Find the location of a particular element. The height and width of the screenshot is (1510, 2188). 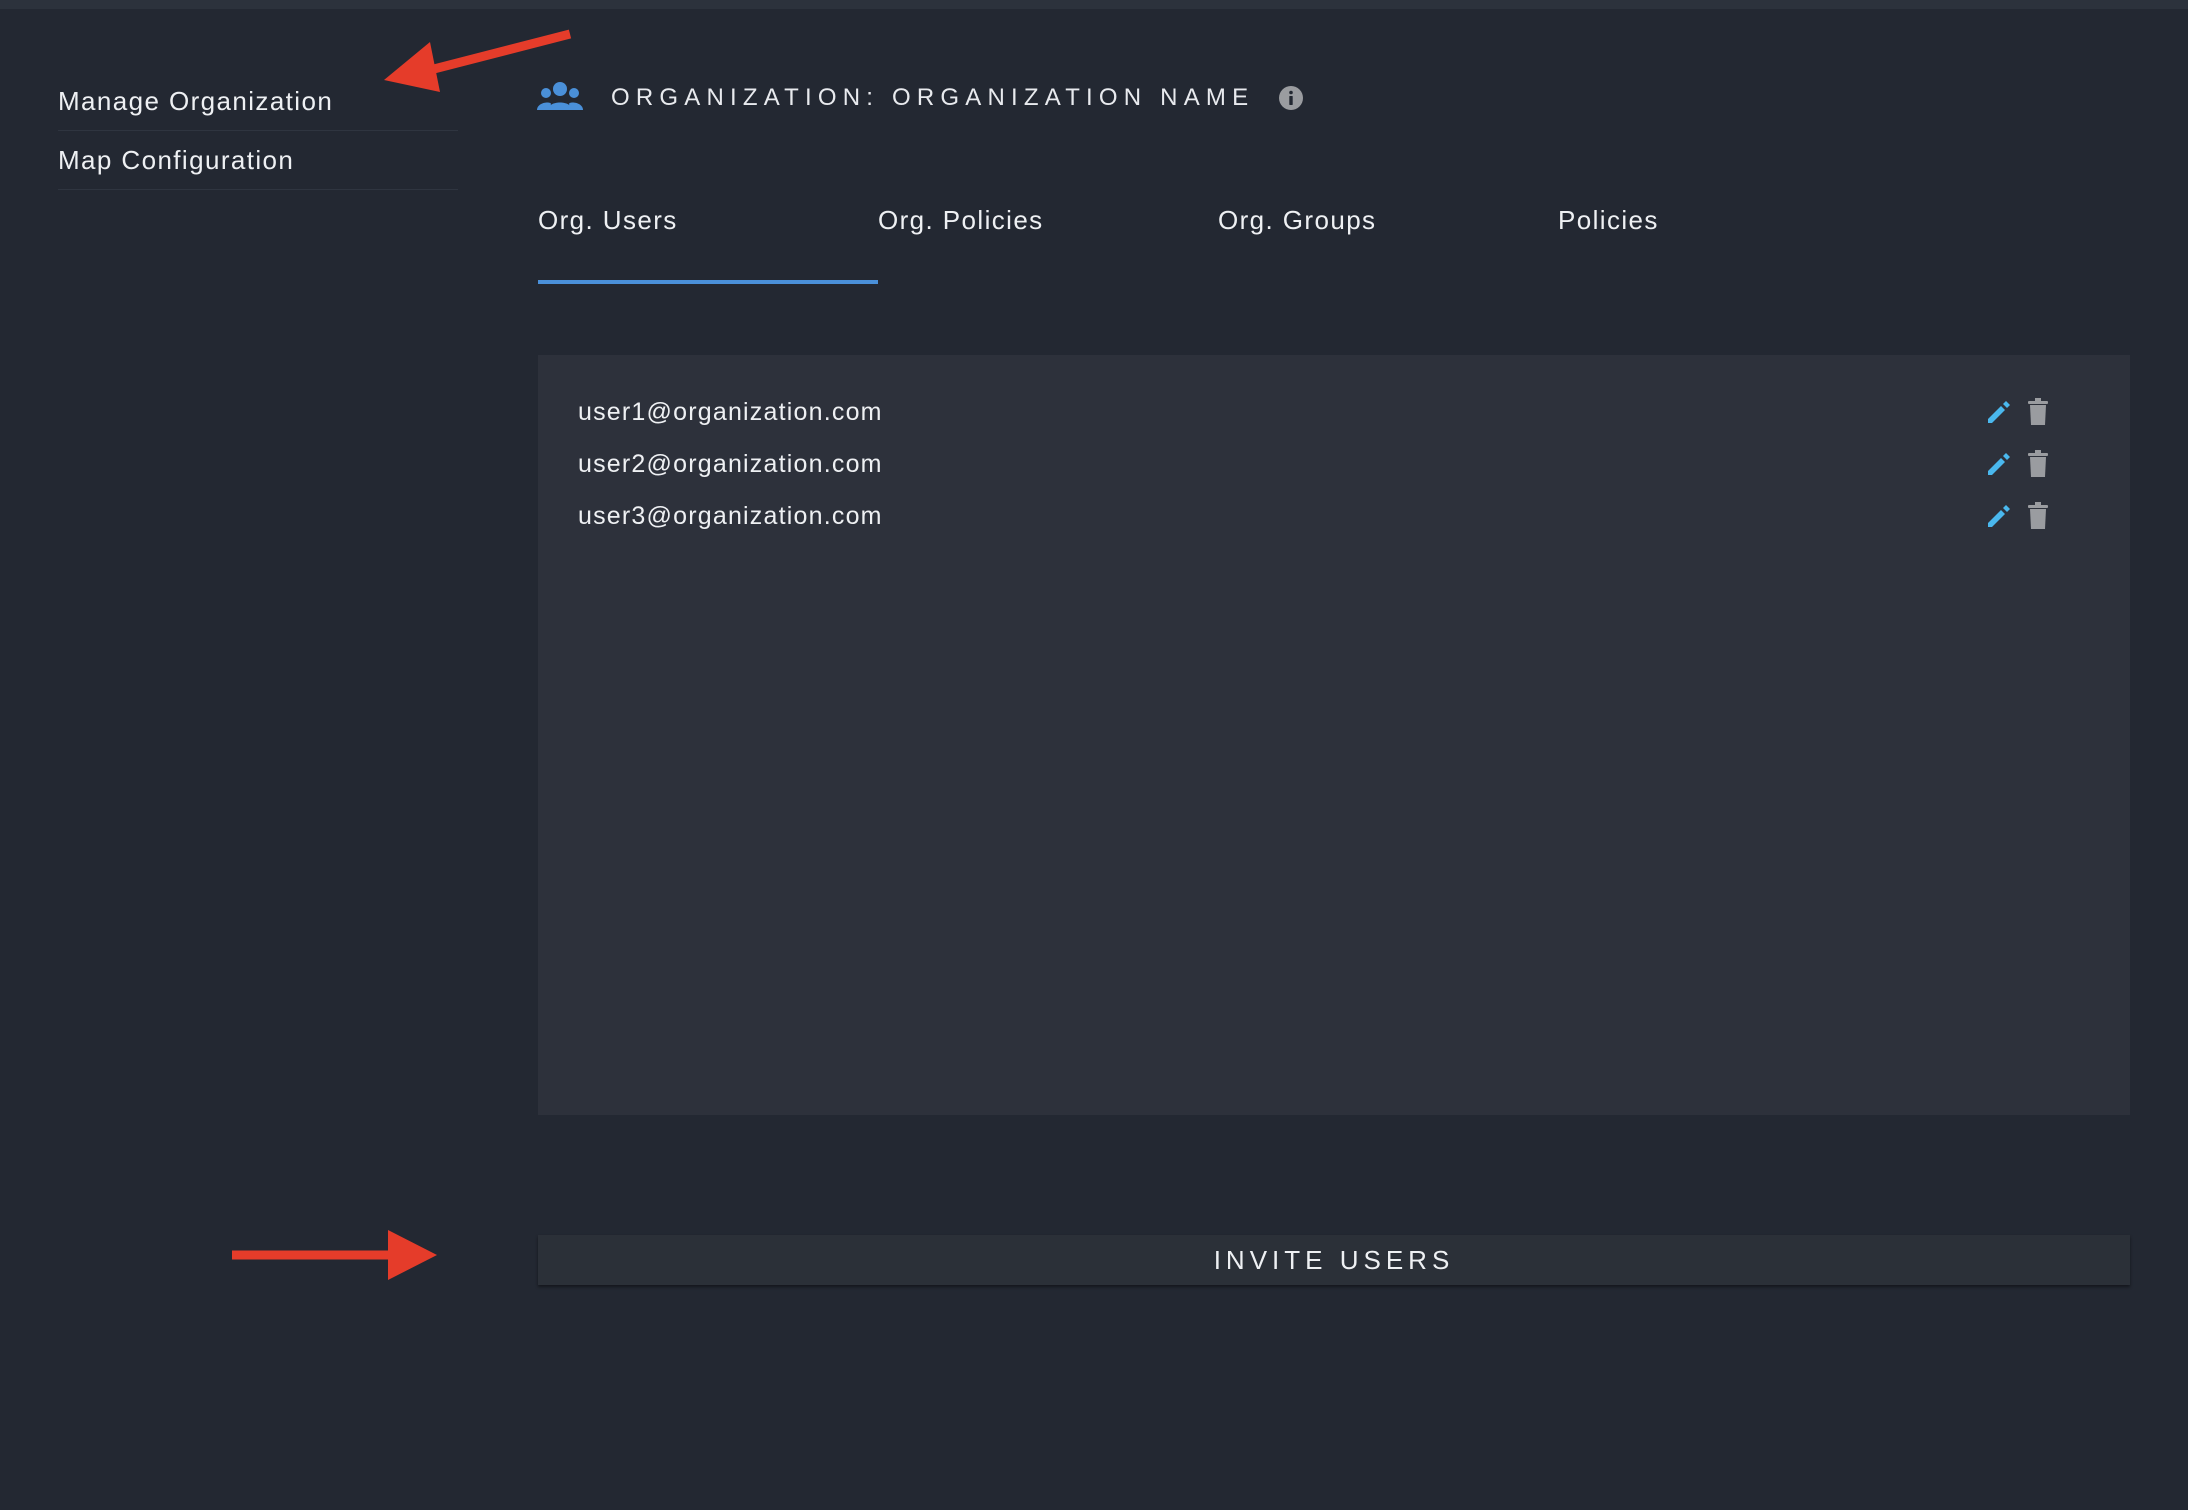

tab-policies: Policies is located at coordinates (1728, 243).